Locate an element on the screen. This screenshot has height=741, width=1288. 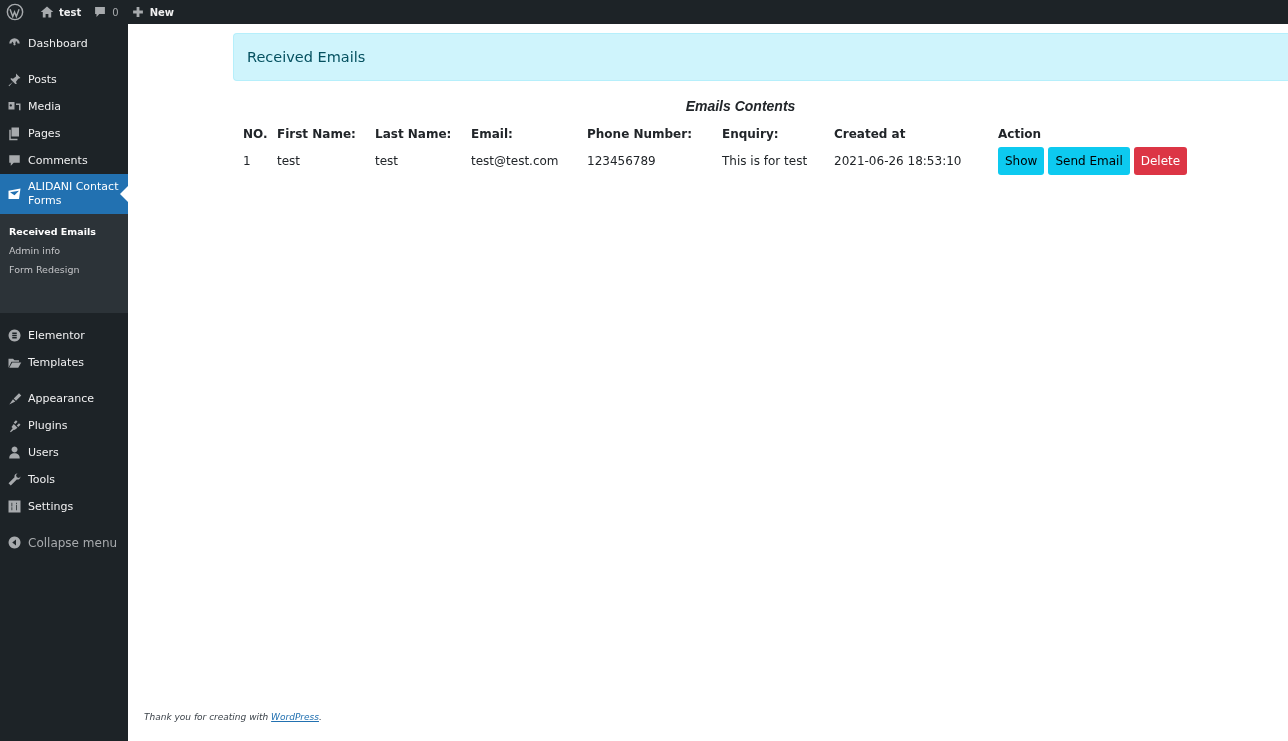
sidebar-item: Media is located at coordinates (64, 106).